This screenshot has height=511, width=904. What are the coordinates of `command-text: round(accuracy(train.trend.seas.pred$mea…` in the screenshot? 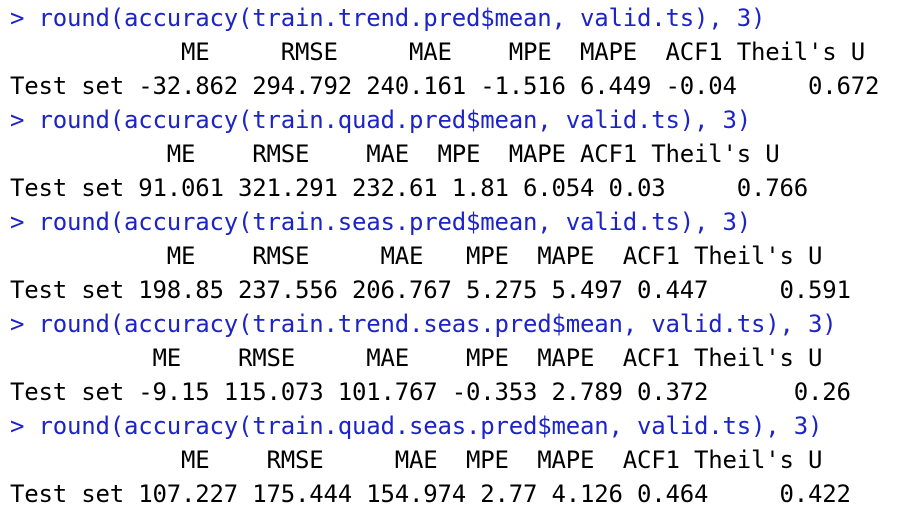 It's located at (437, 324).